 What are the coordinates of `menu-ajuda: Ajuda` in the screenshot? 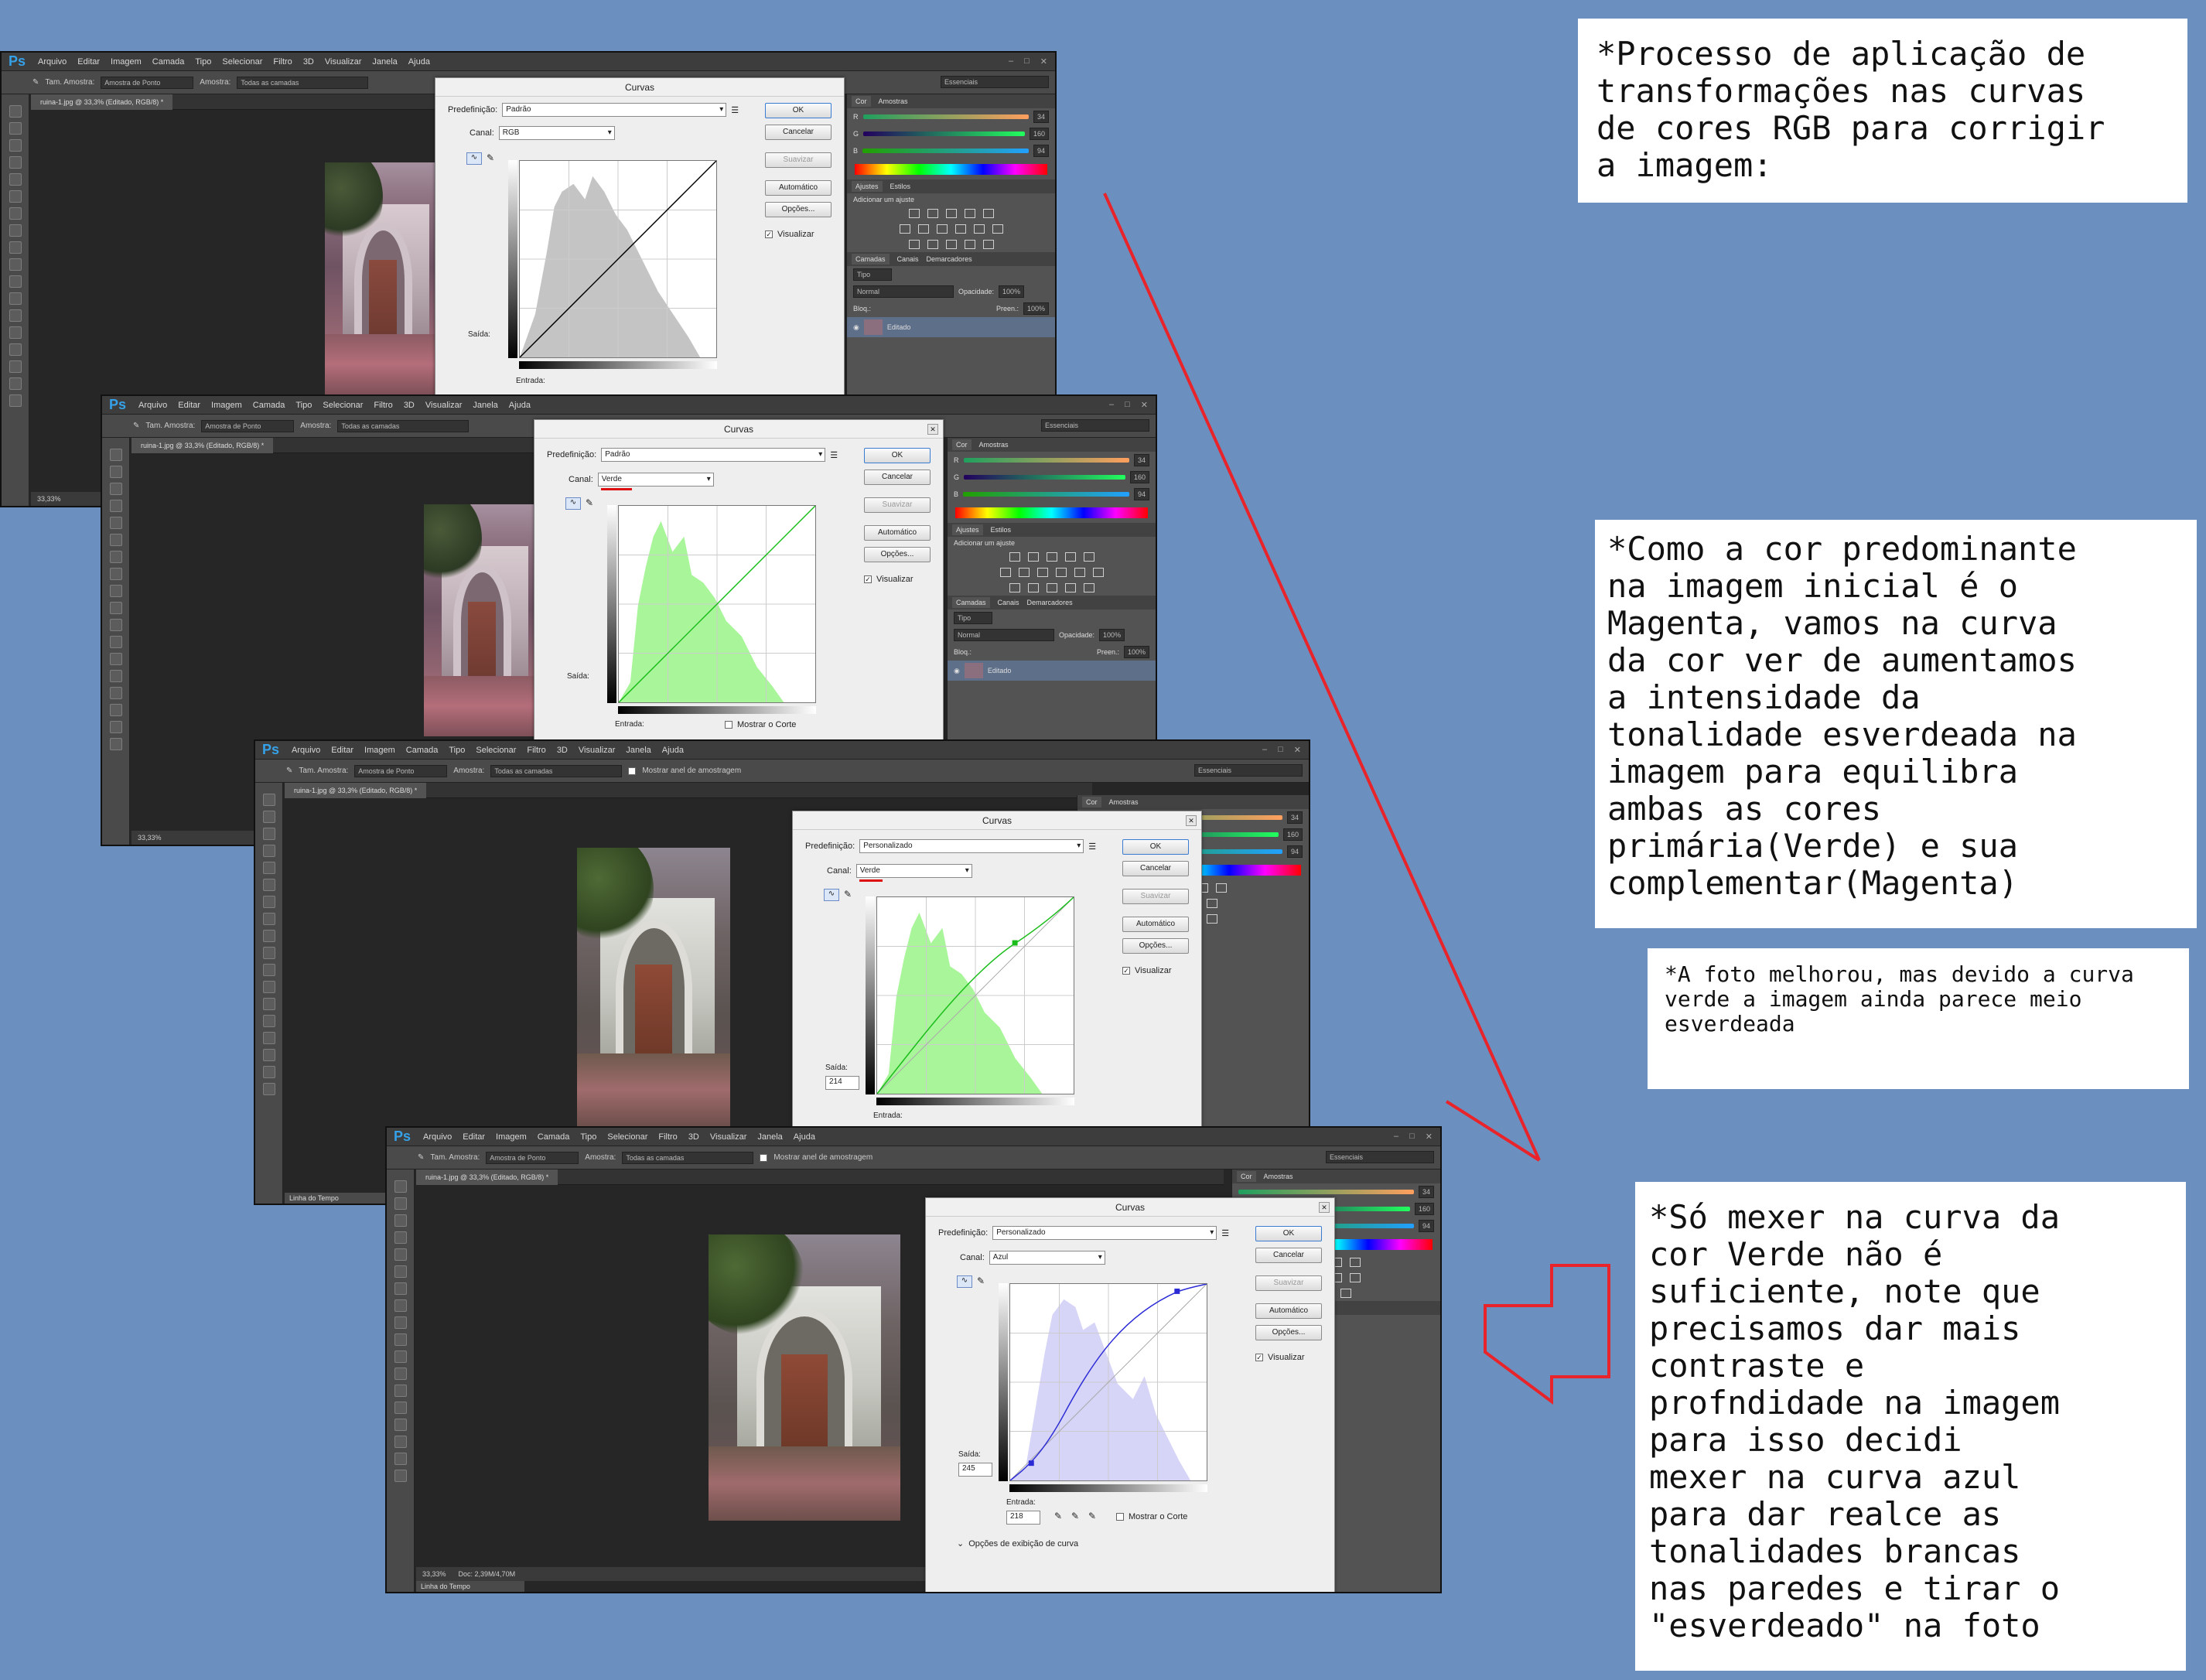 It's located at (805, 1137).